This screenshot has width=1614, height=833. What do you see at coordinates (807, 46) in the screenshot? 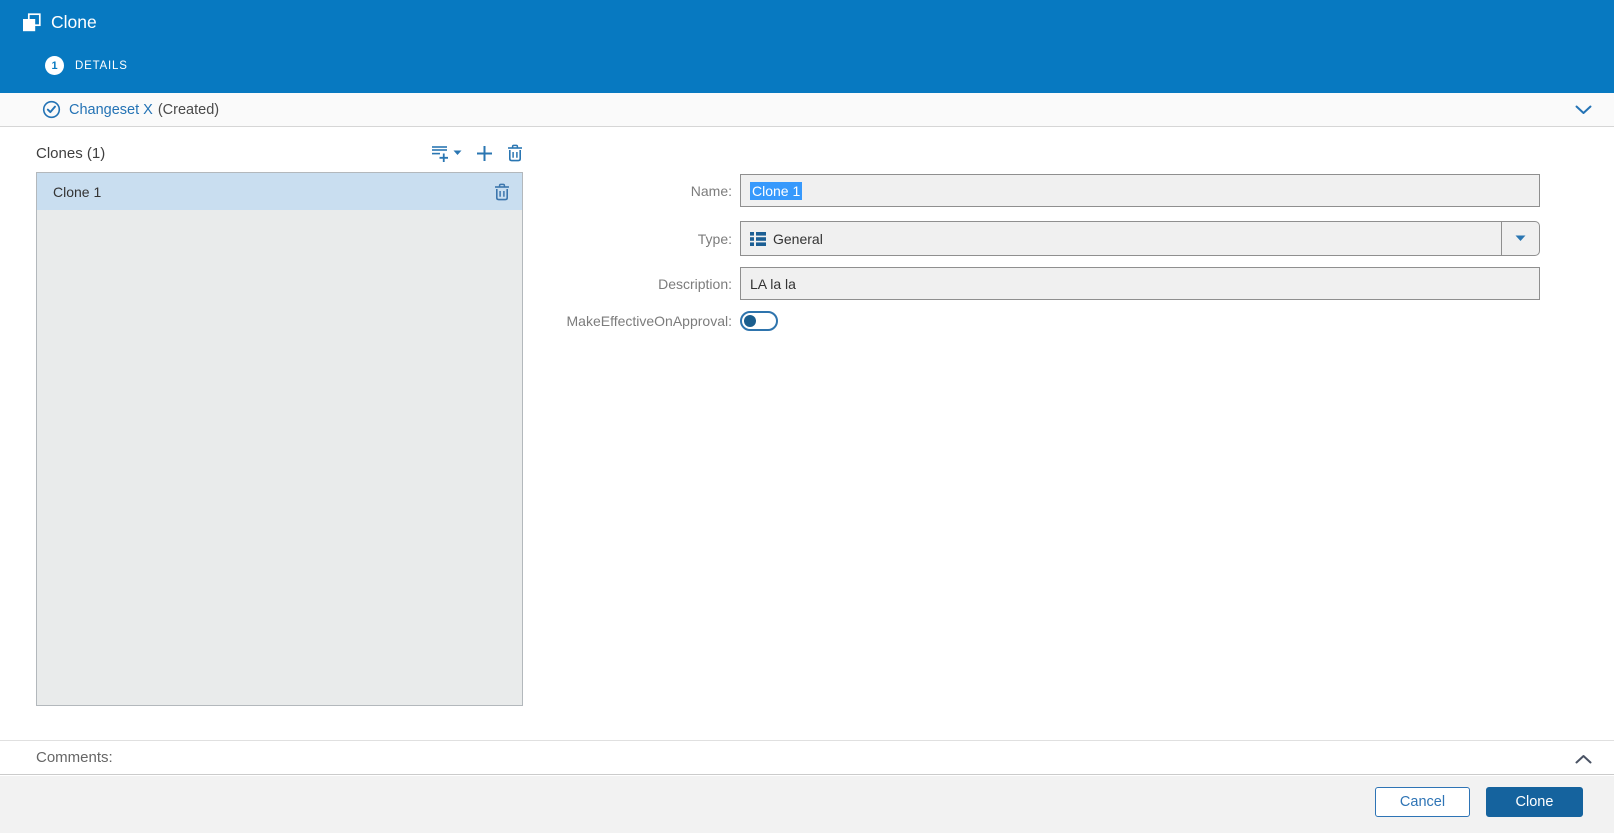
I see `dialog-header: Clone 1 DETAILS` at bounding box center [807, 46].